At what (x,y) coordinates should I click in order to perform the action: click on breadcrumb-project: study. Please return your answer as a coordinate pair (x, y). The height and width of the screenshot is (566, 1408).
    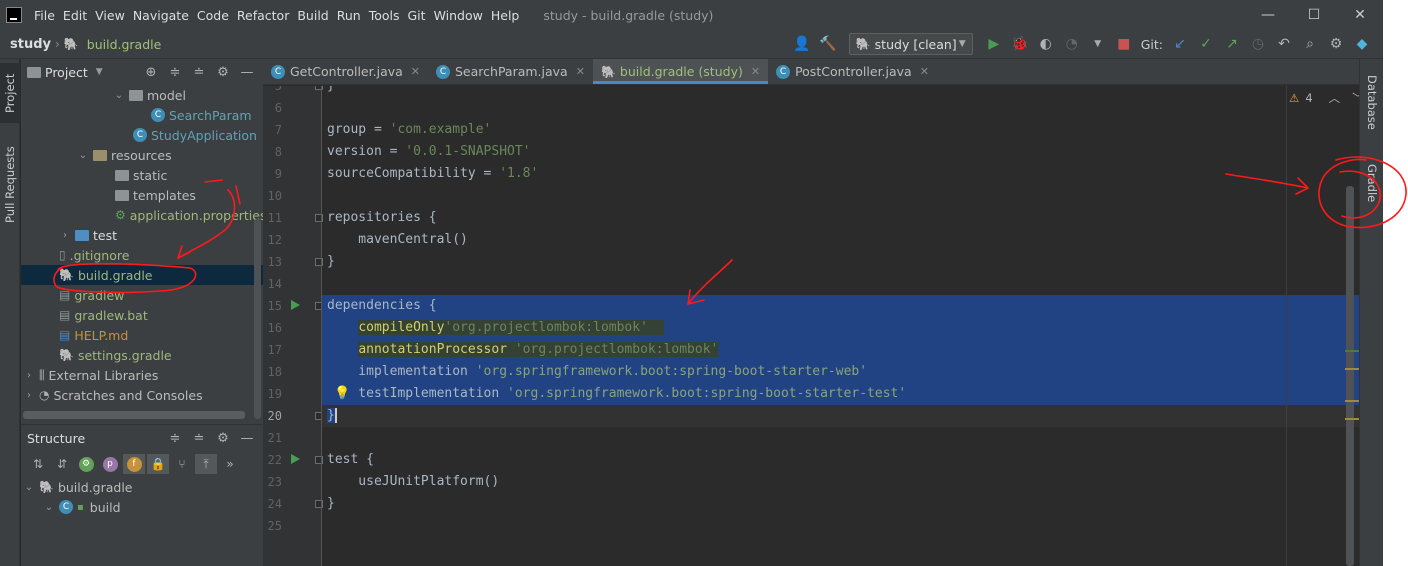
    Looking at the image, I should click on (30, 44).